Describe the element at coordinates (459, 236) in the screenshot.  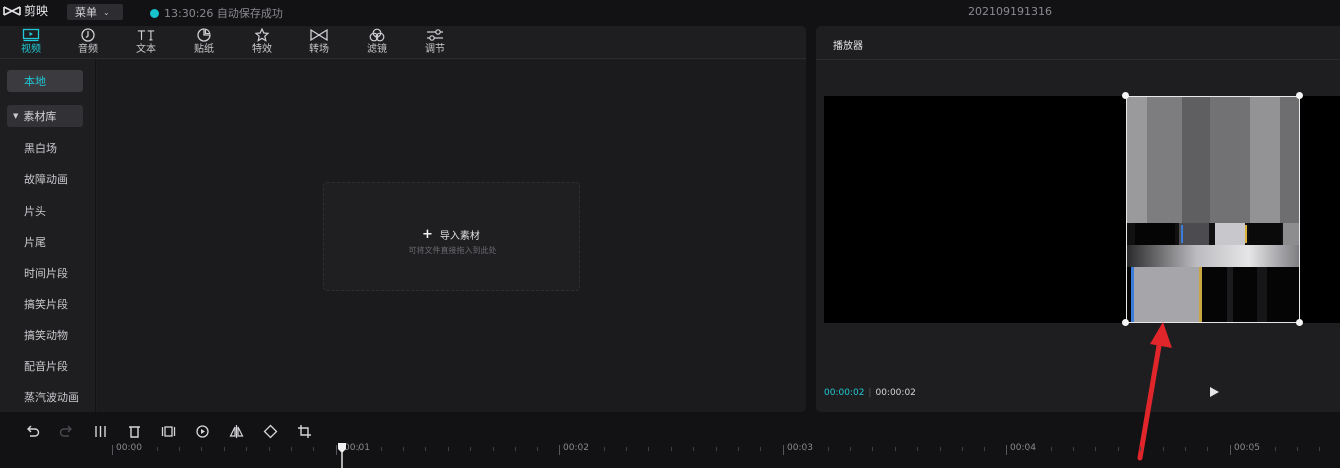
I see `import-label: 导入素材` at that location.